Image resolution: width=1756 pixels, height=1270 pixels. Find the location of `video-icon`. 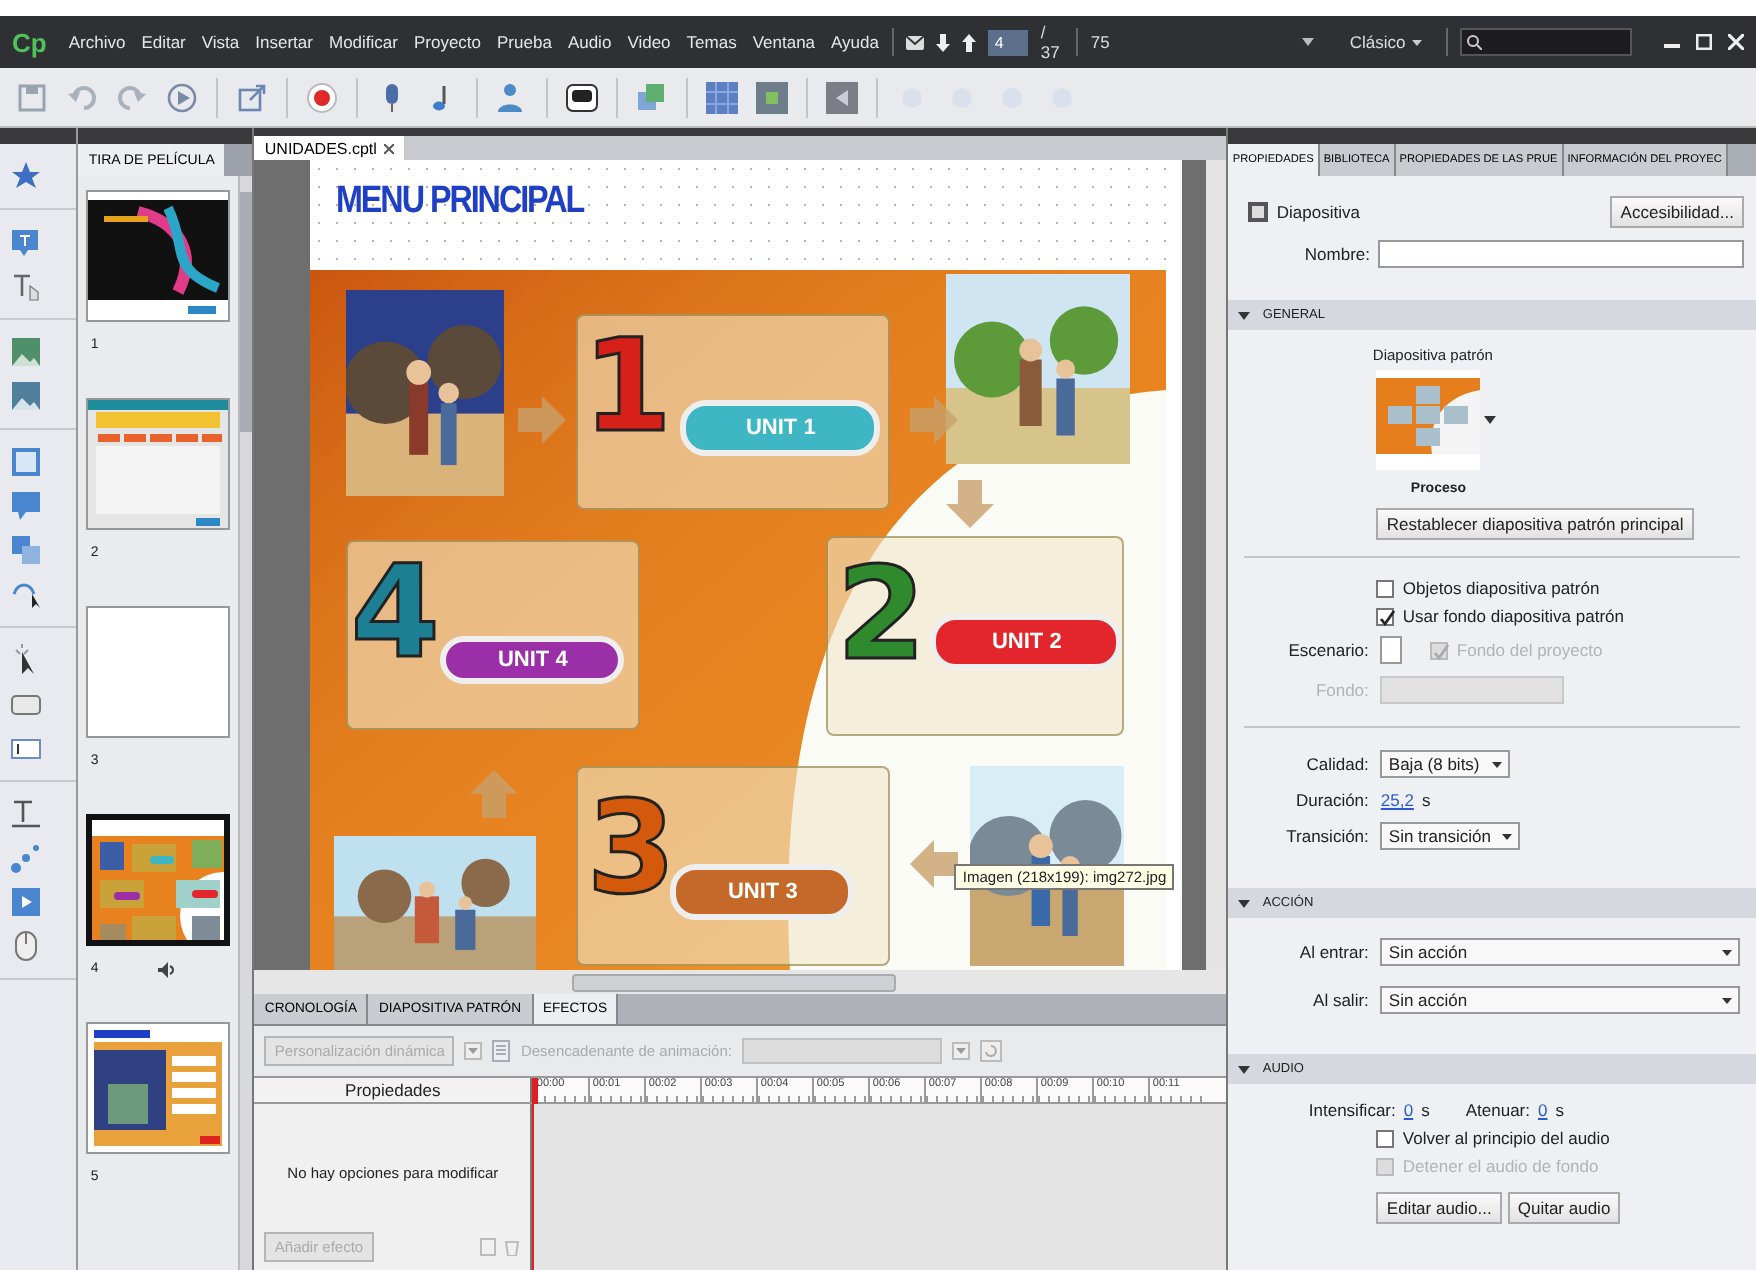

video-icon is located at coordinates (26, 902).